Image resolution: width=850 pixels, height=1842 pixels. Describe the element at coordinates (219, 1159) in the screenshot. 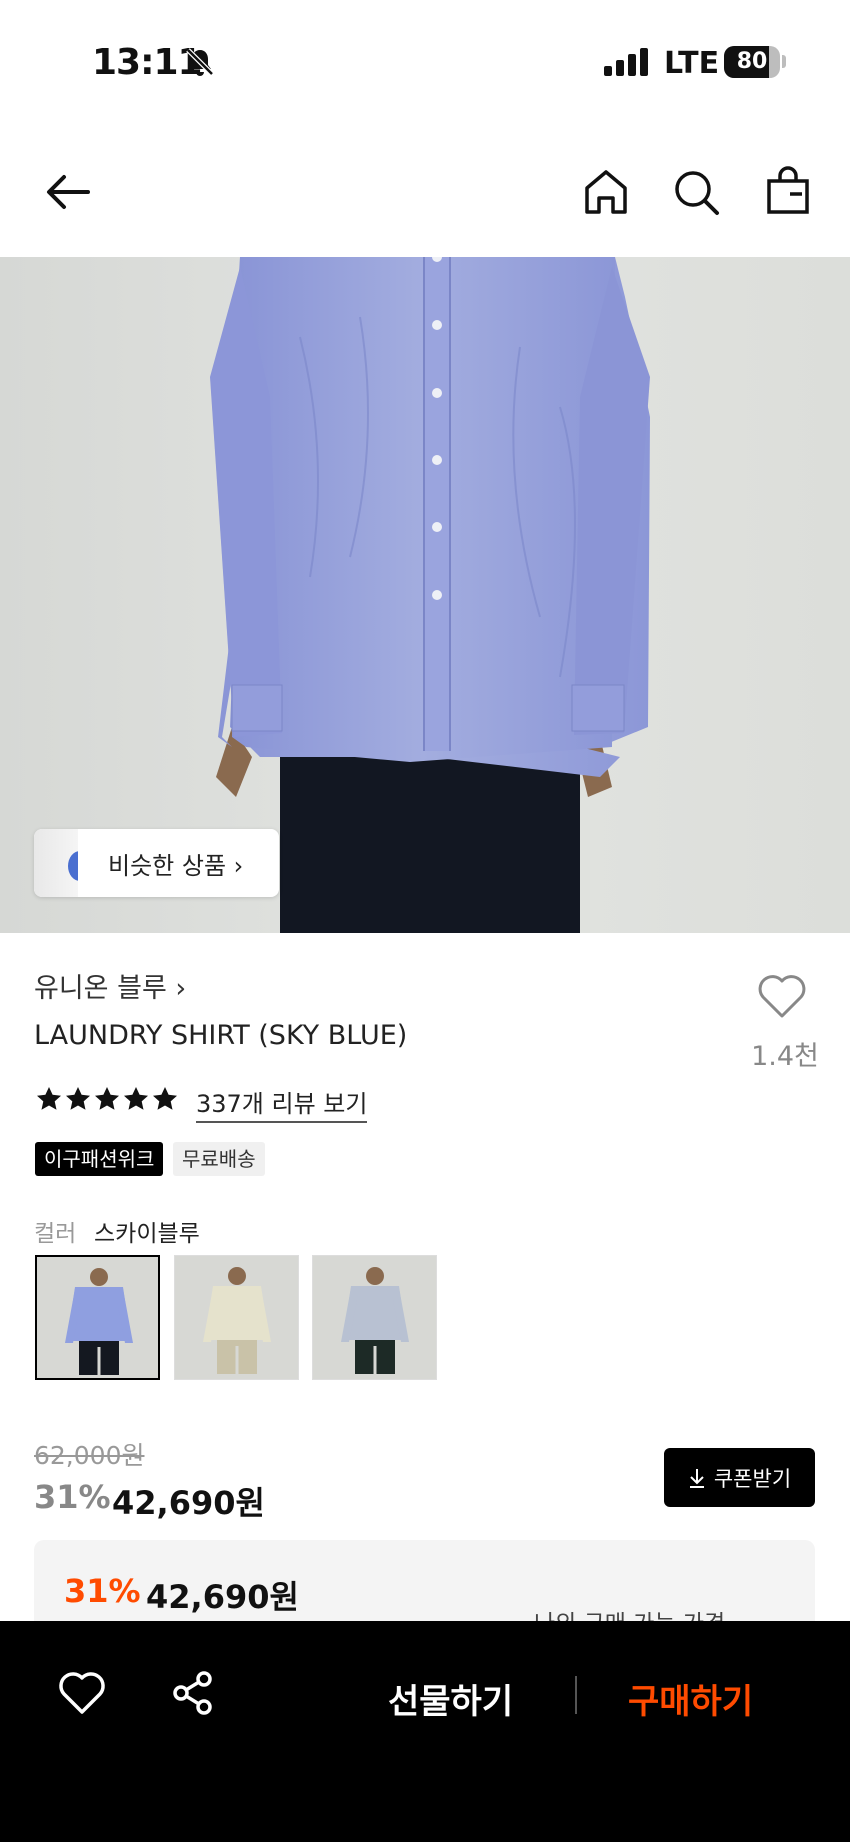

I see `free-shipping-badge: 무료배송` at that location.